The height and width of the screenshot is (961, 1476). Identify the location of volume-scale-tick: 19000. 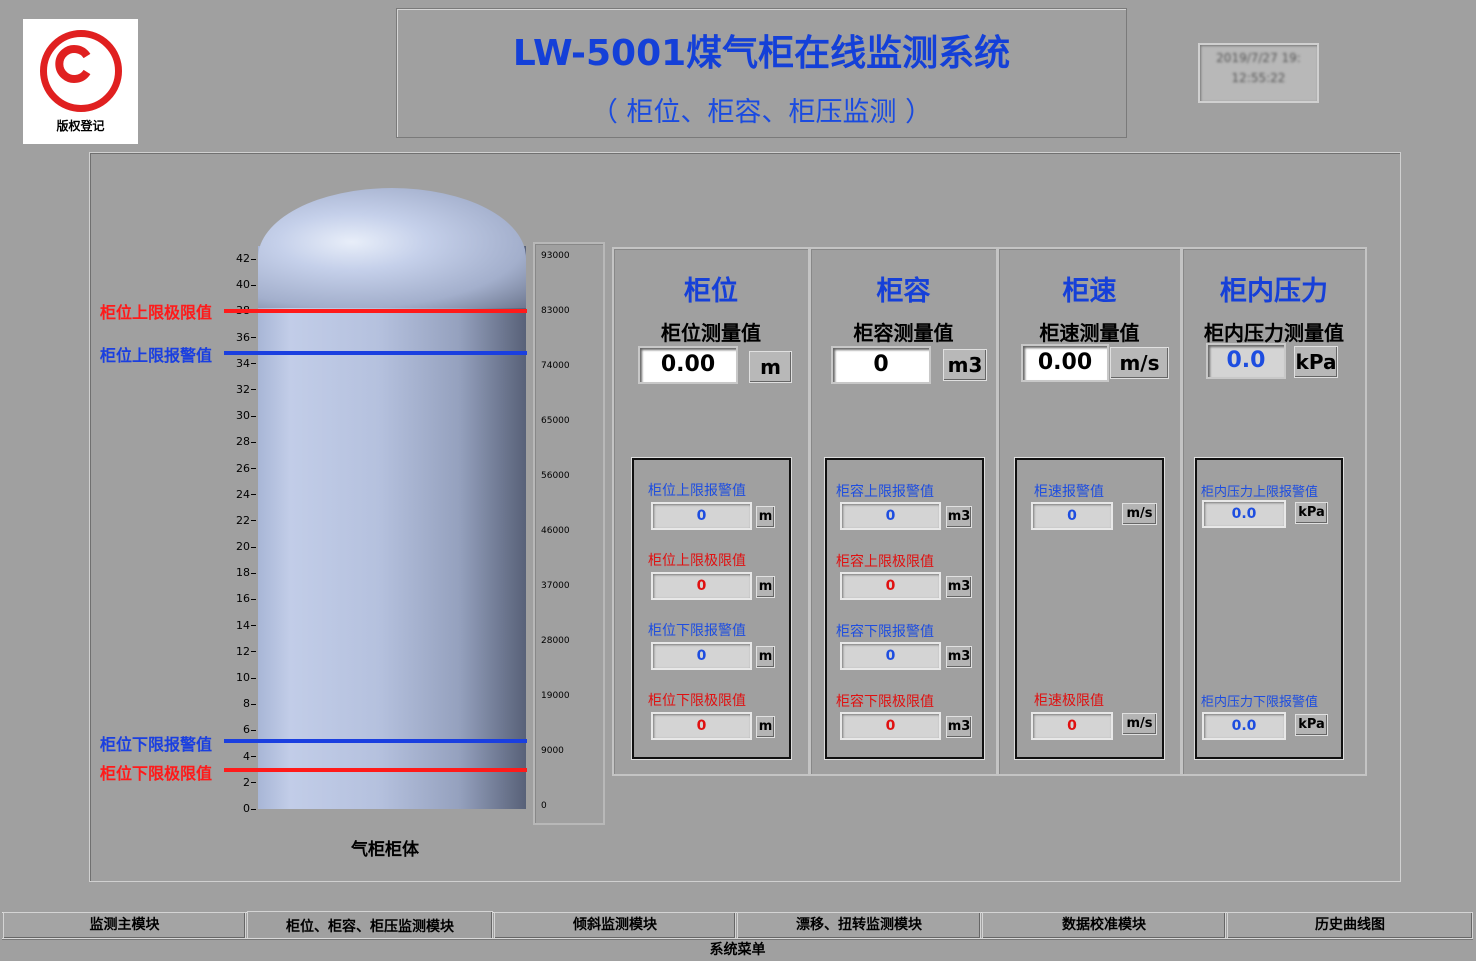
(555, 696).